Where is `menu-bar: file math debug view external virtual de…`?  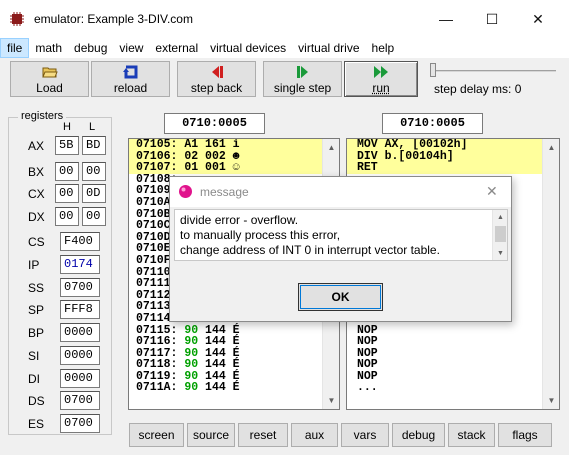
menu-bar: file math debug view external virtual de… is located at coordinates (284, 48).